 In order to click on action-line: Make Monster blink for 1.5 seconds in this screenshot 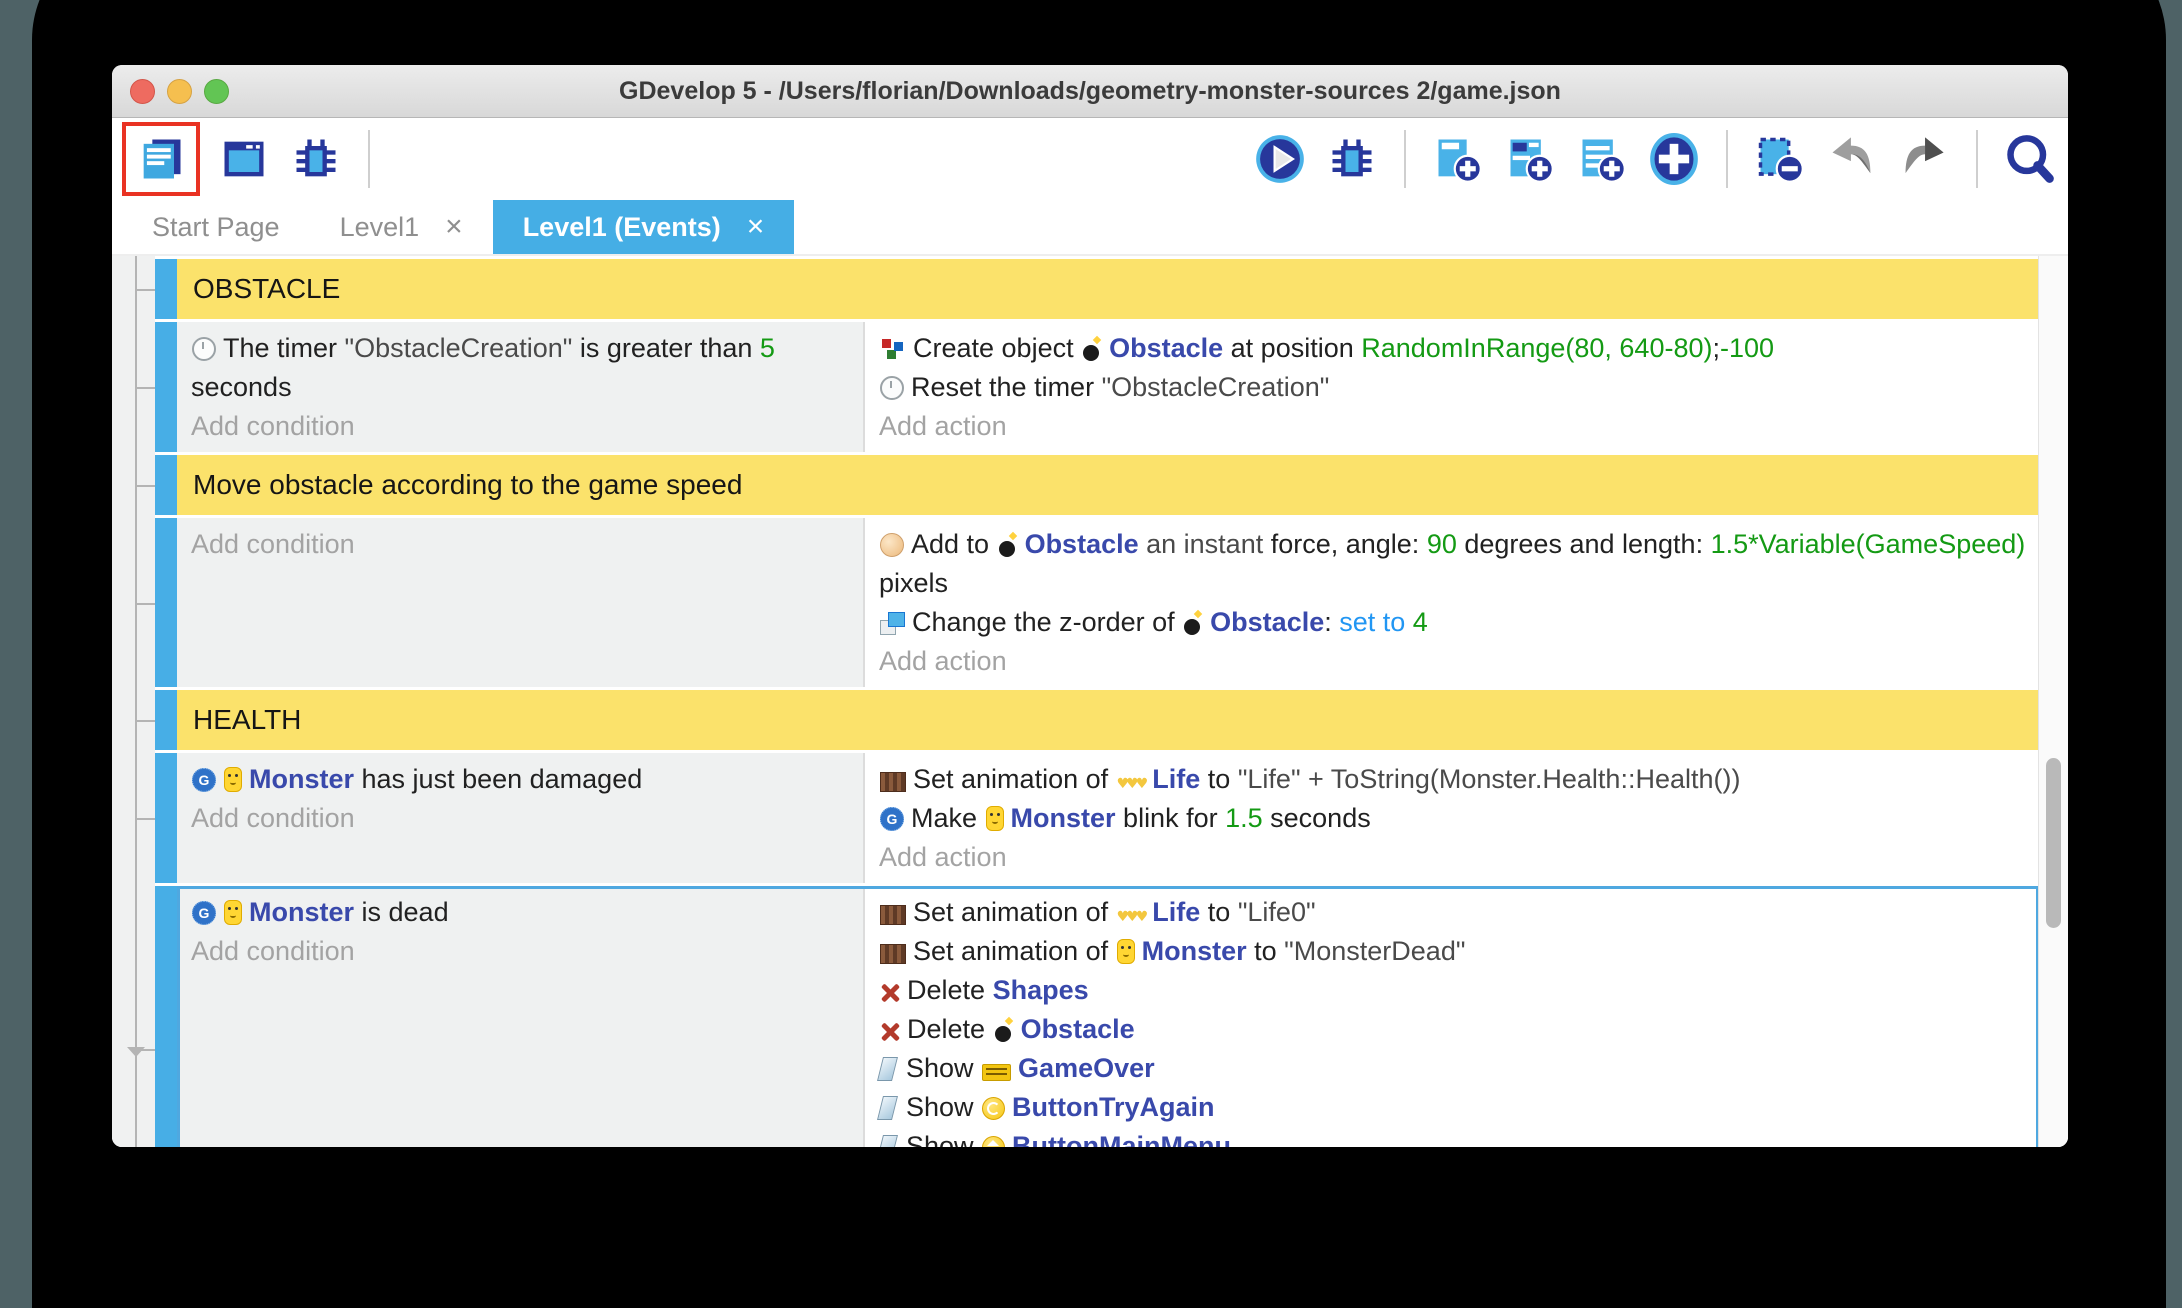, I will do `click(1453, 818)`.